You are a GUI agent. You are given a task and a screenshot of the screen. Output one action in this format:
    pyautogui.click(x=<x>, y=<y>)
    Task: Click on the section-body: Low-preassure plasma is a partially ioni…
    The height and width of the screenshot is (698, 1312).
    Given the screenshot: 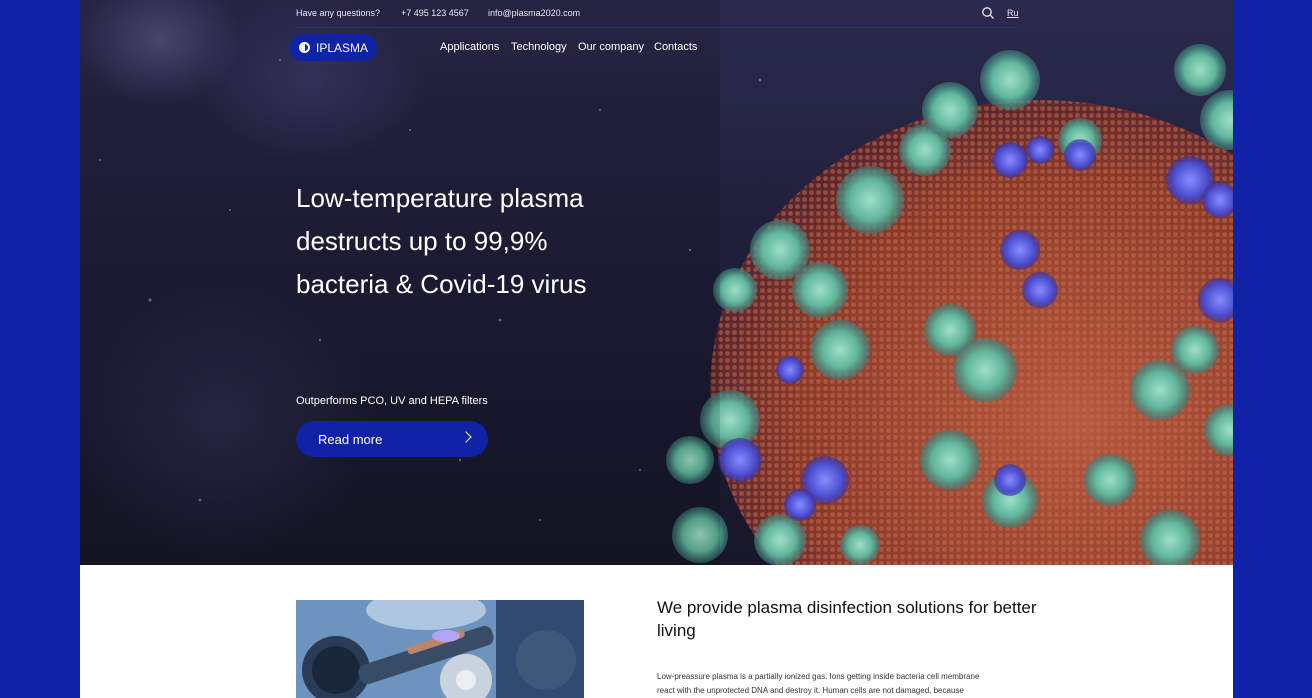 What is the action you would take?
    pyautogui.click(x=847, y=684)
    